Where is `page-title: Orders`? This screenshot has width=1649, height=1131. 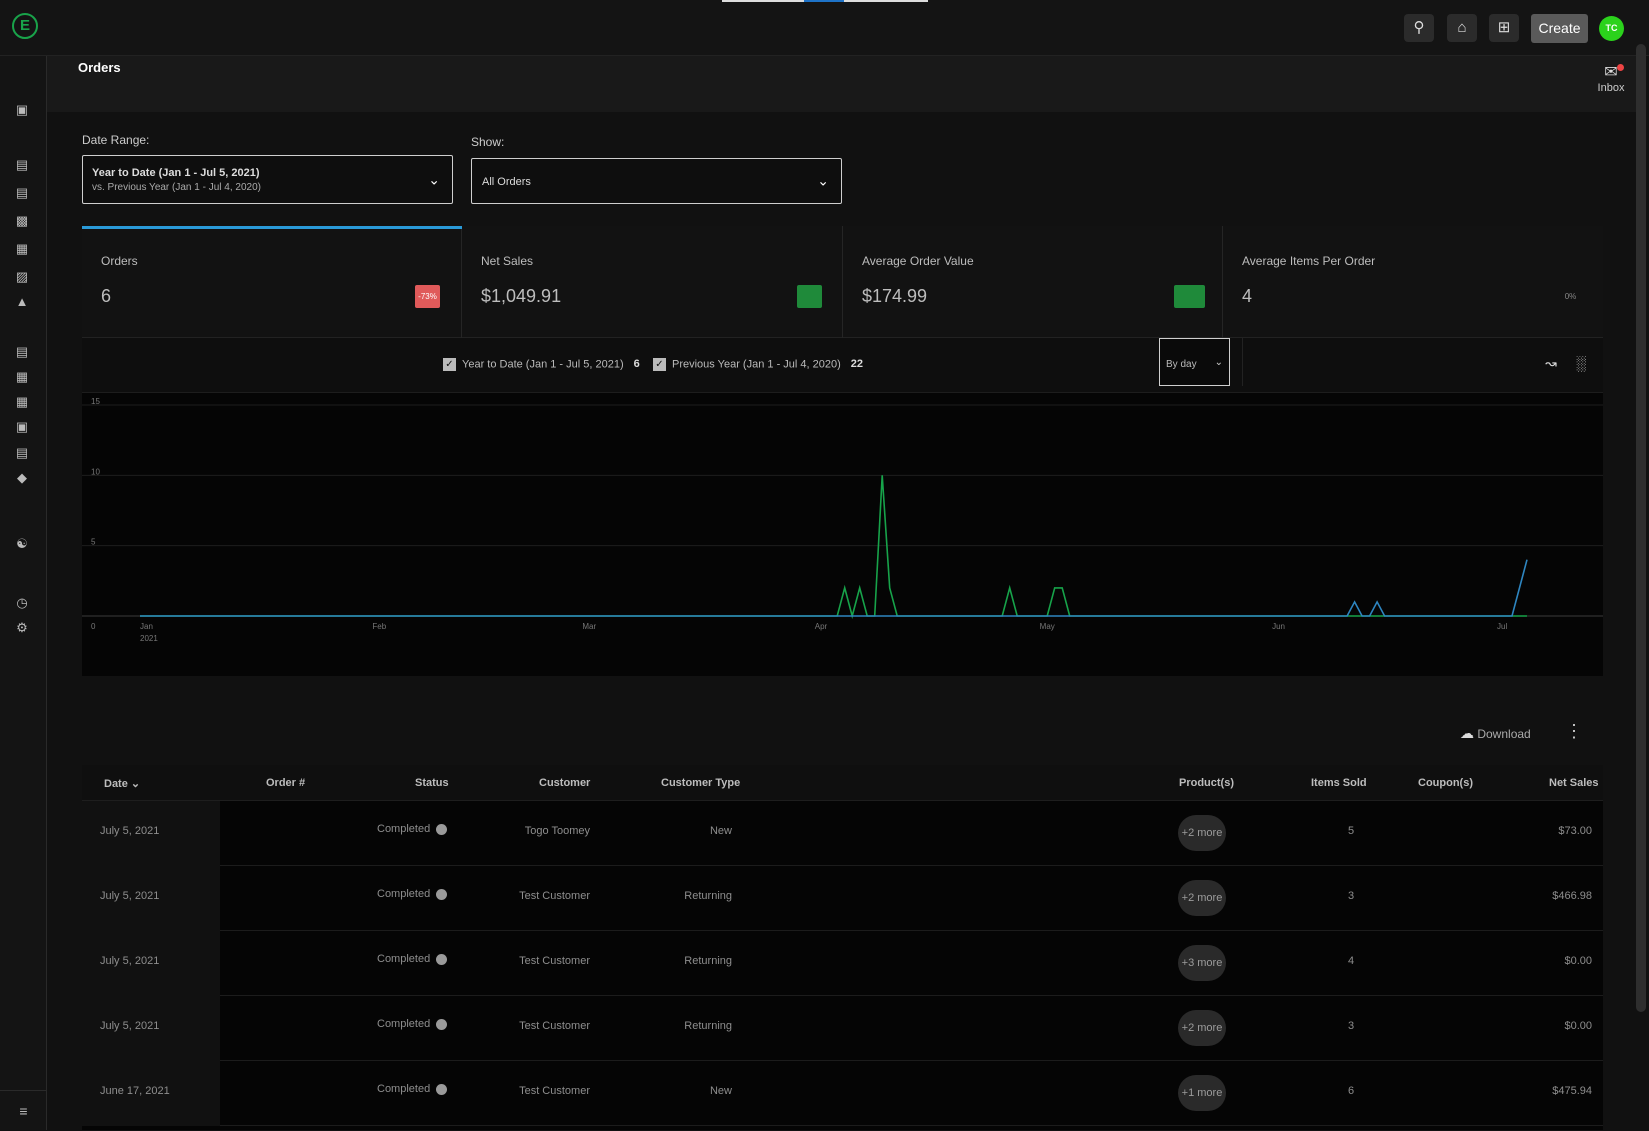
page-title: Orders is located at coordinates (99, 67).